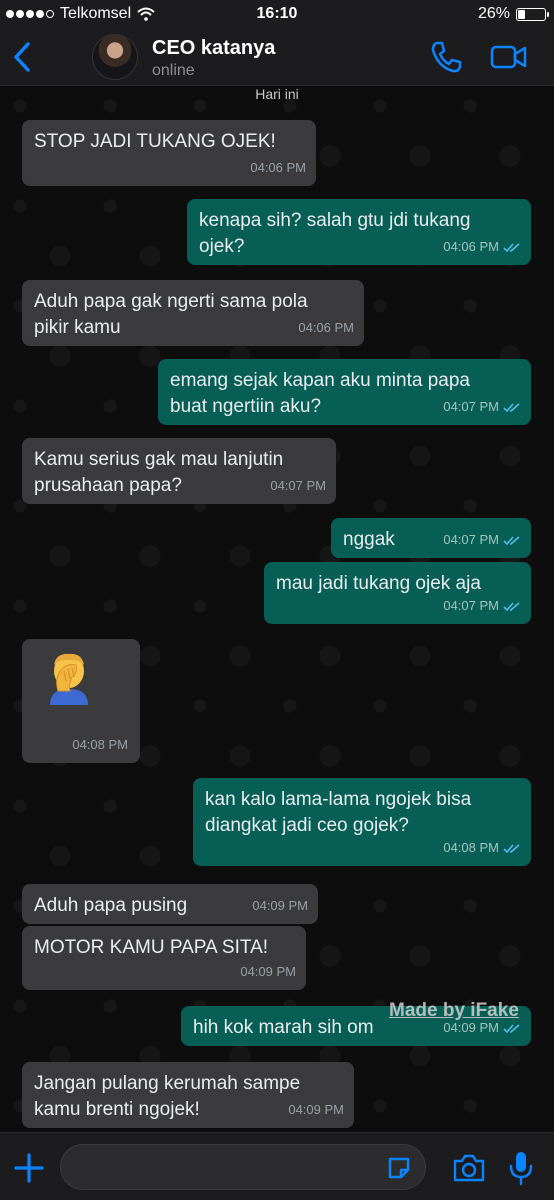  What do you see at coordinates (513, 14) in the screenshot?
I see `status-right: 26%` at bounding box center [513, 14].